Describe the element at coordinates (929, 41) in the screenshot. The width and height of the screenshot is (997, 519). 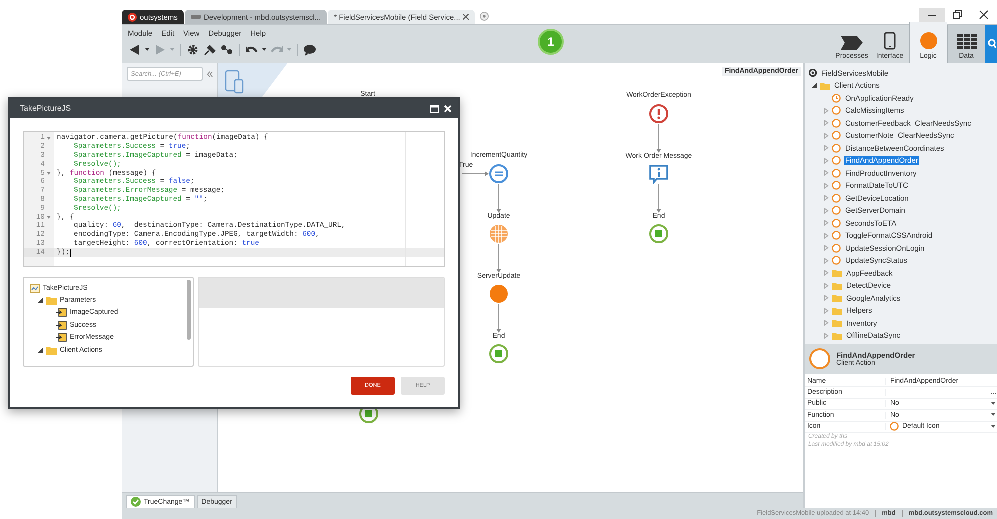
I see `logic-icon` at that location.